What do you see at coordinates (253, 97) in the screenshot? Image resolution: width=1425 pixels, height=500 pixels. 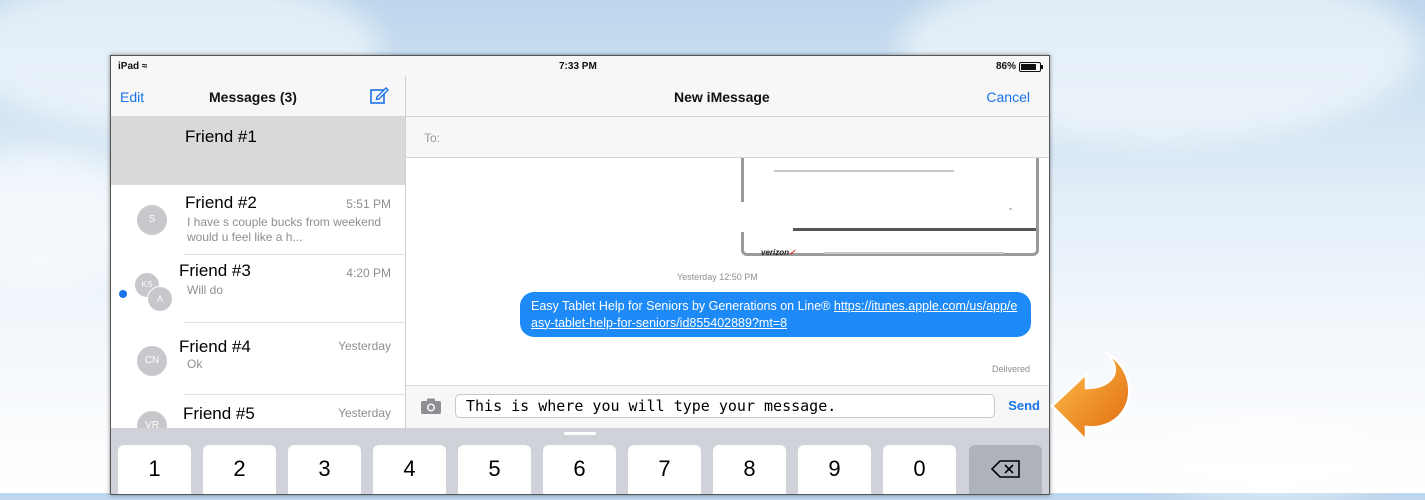 I see `messages-title: Messages (3)` at bounding box center [253, 97].